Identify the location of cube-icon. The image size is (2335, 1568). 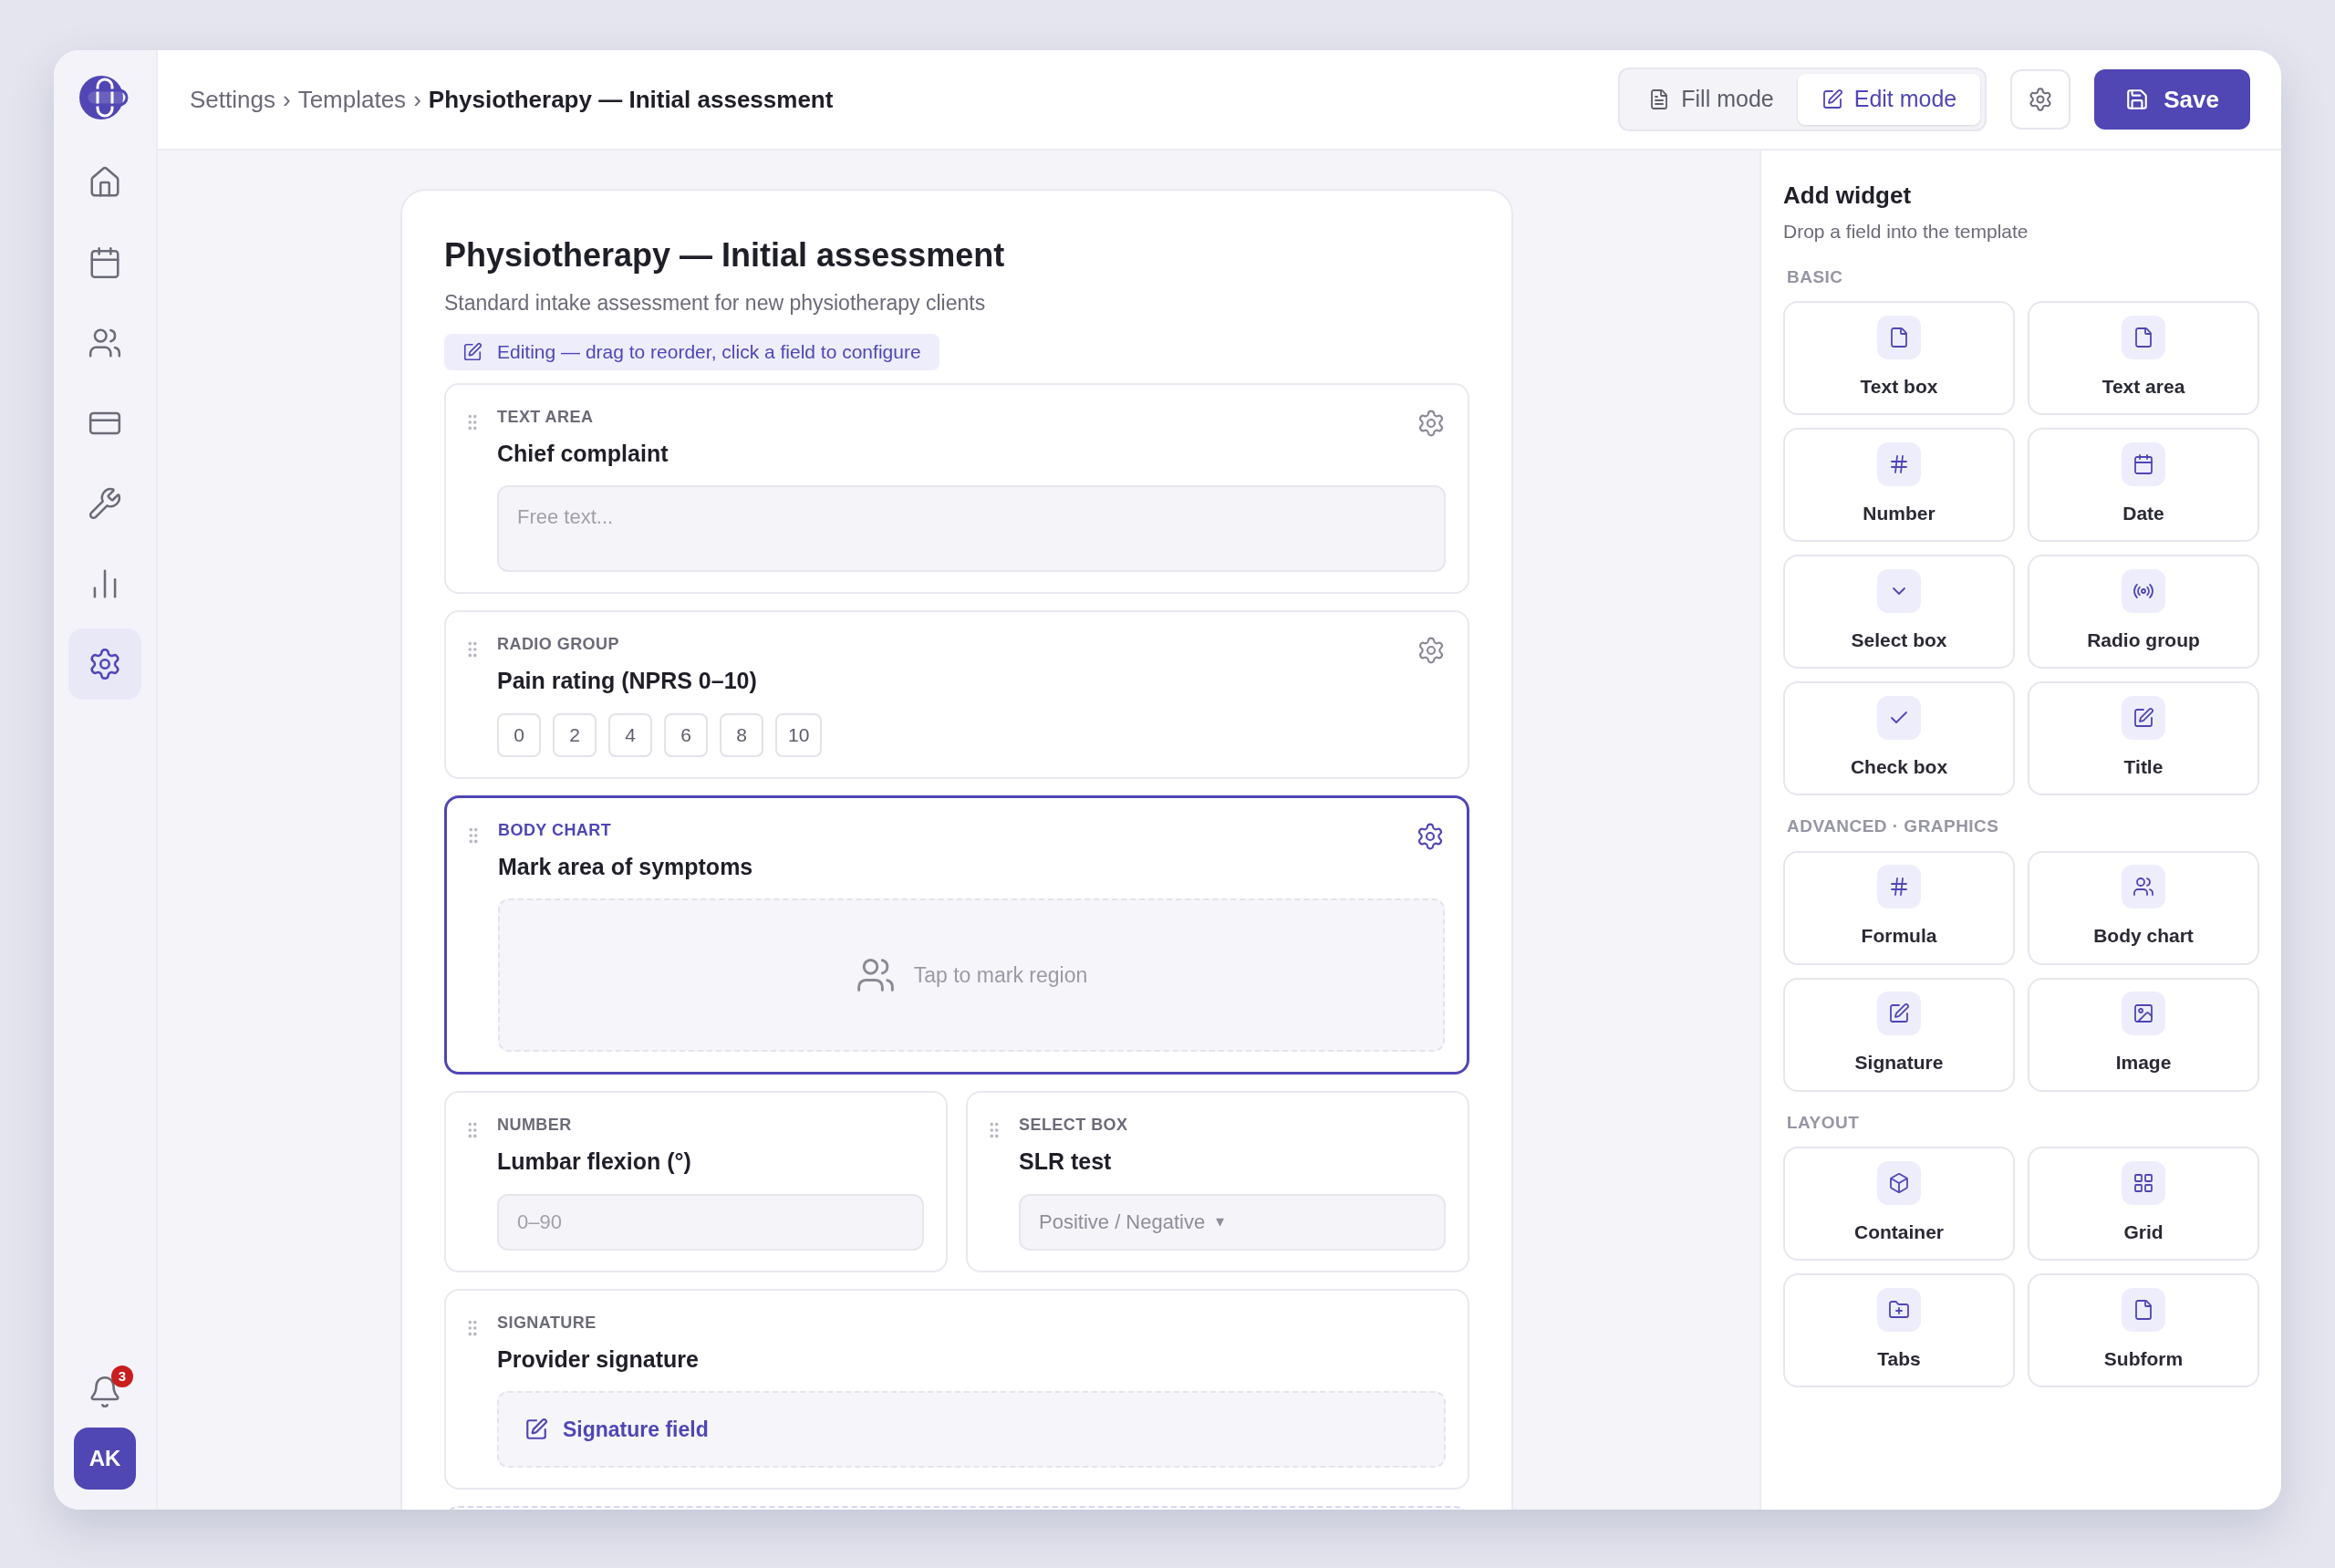
(1899, 1182).